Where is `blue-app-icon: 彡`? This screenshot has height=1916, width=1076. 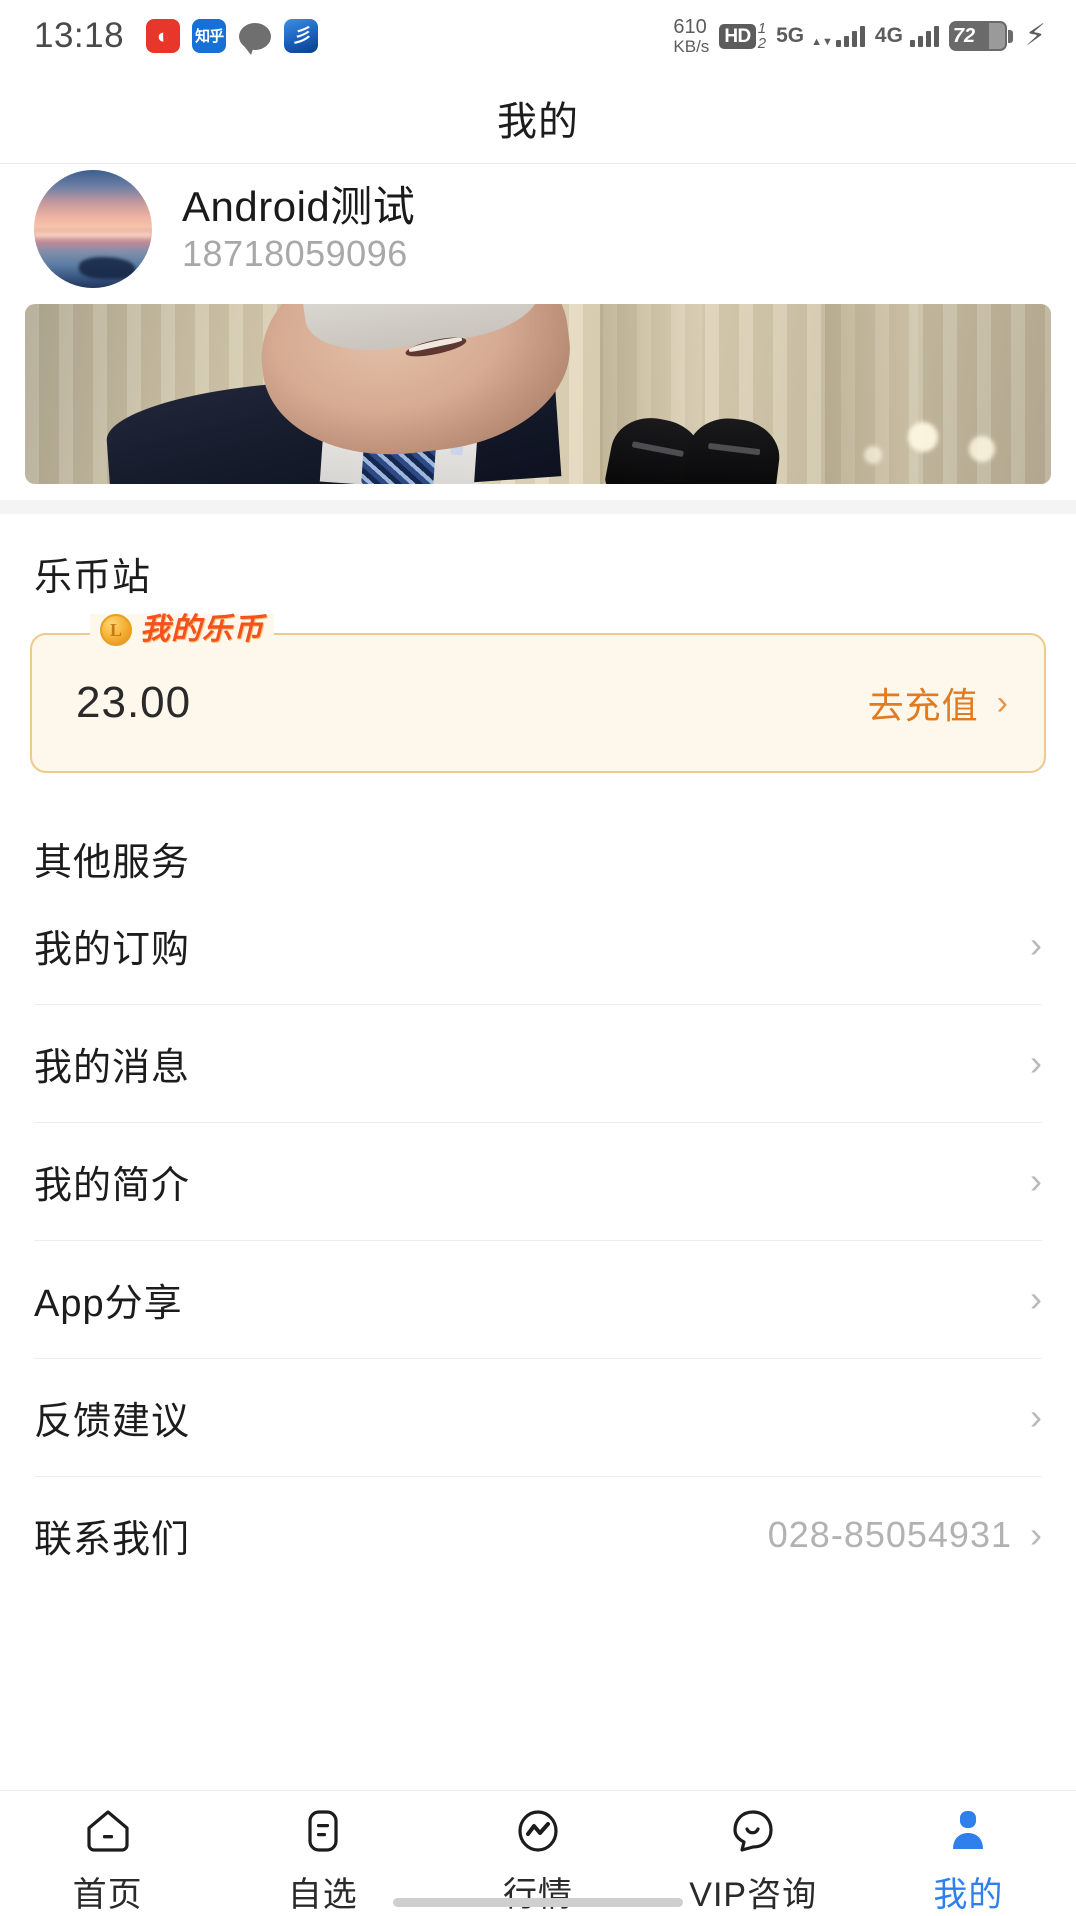
blue-app-icon: 彡 is located at coordinates (301, 36).